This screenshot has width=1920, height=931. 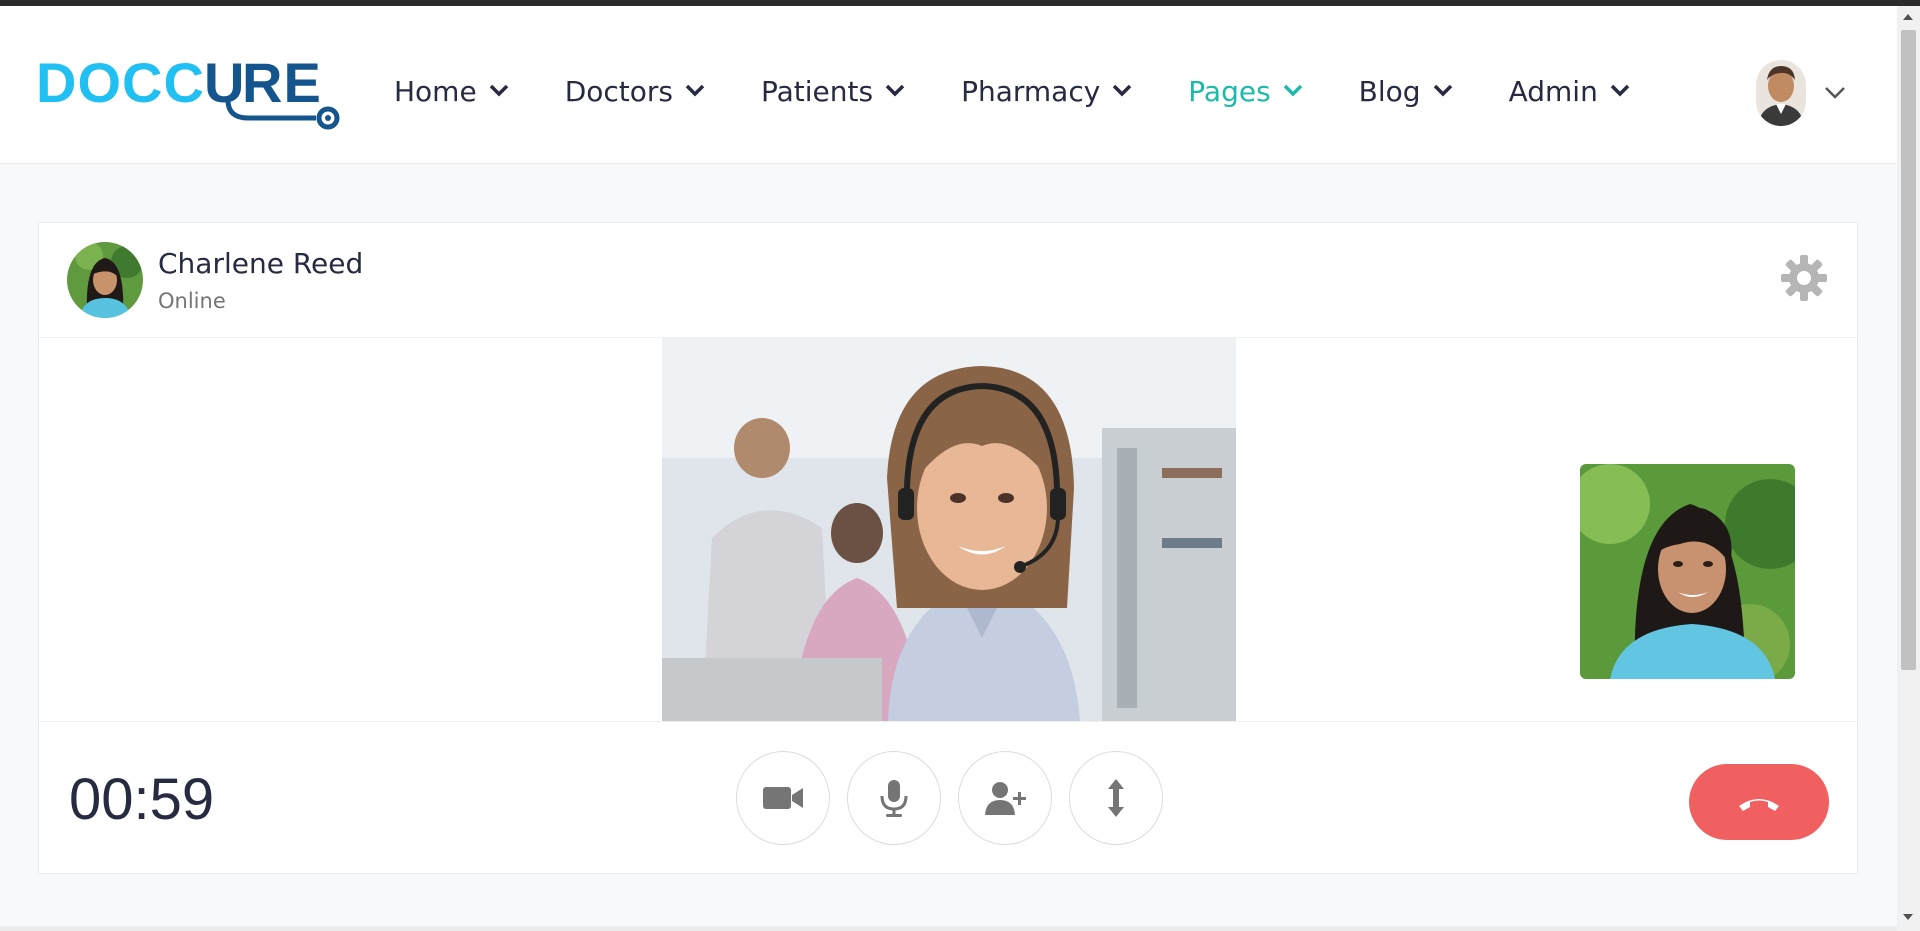 What do you see at coordinates (948, 928) in the screenshot?
I see `page-bottom-edge` at bounding box center [948, 928].